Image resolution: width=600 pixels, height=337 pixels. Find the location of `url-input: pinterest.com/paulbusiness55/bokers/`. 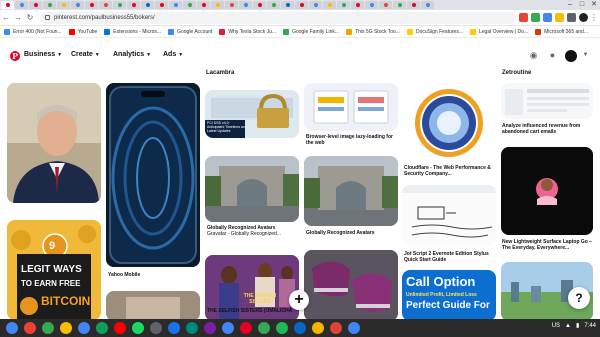

url-input: pinterest.com/paulbusiness55/bokers/ is located at coordinates (278, 17).